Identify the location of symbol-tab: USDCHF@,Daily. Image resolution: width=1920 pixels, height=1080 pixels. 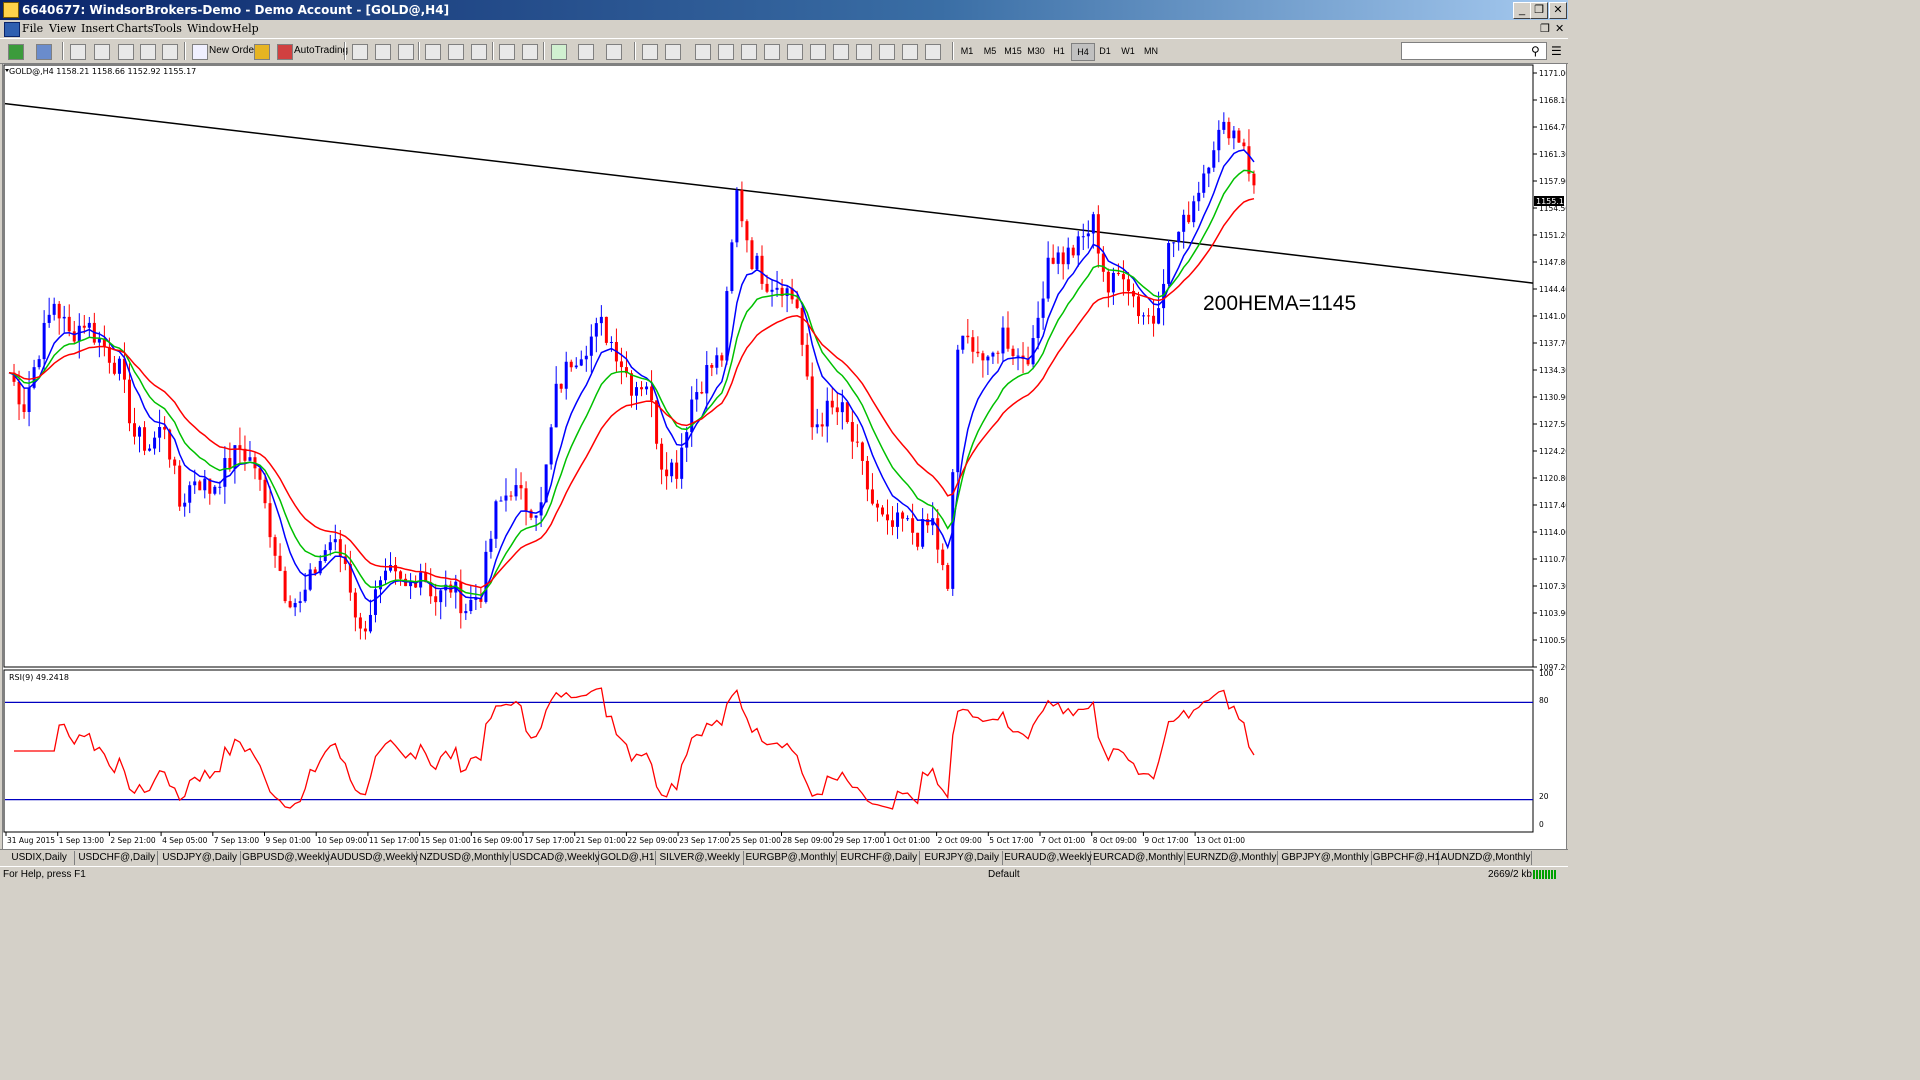
(117, 858).